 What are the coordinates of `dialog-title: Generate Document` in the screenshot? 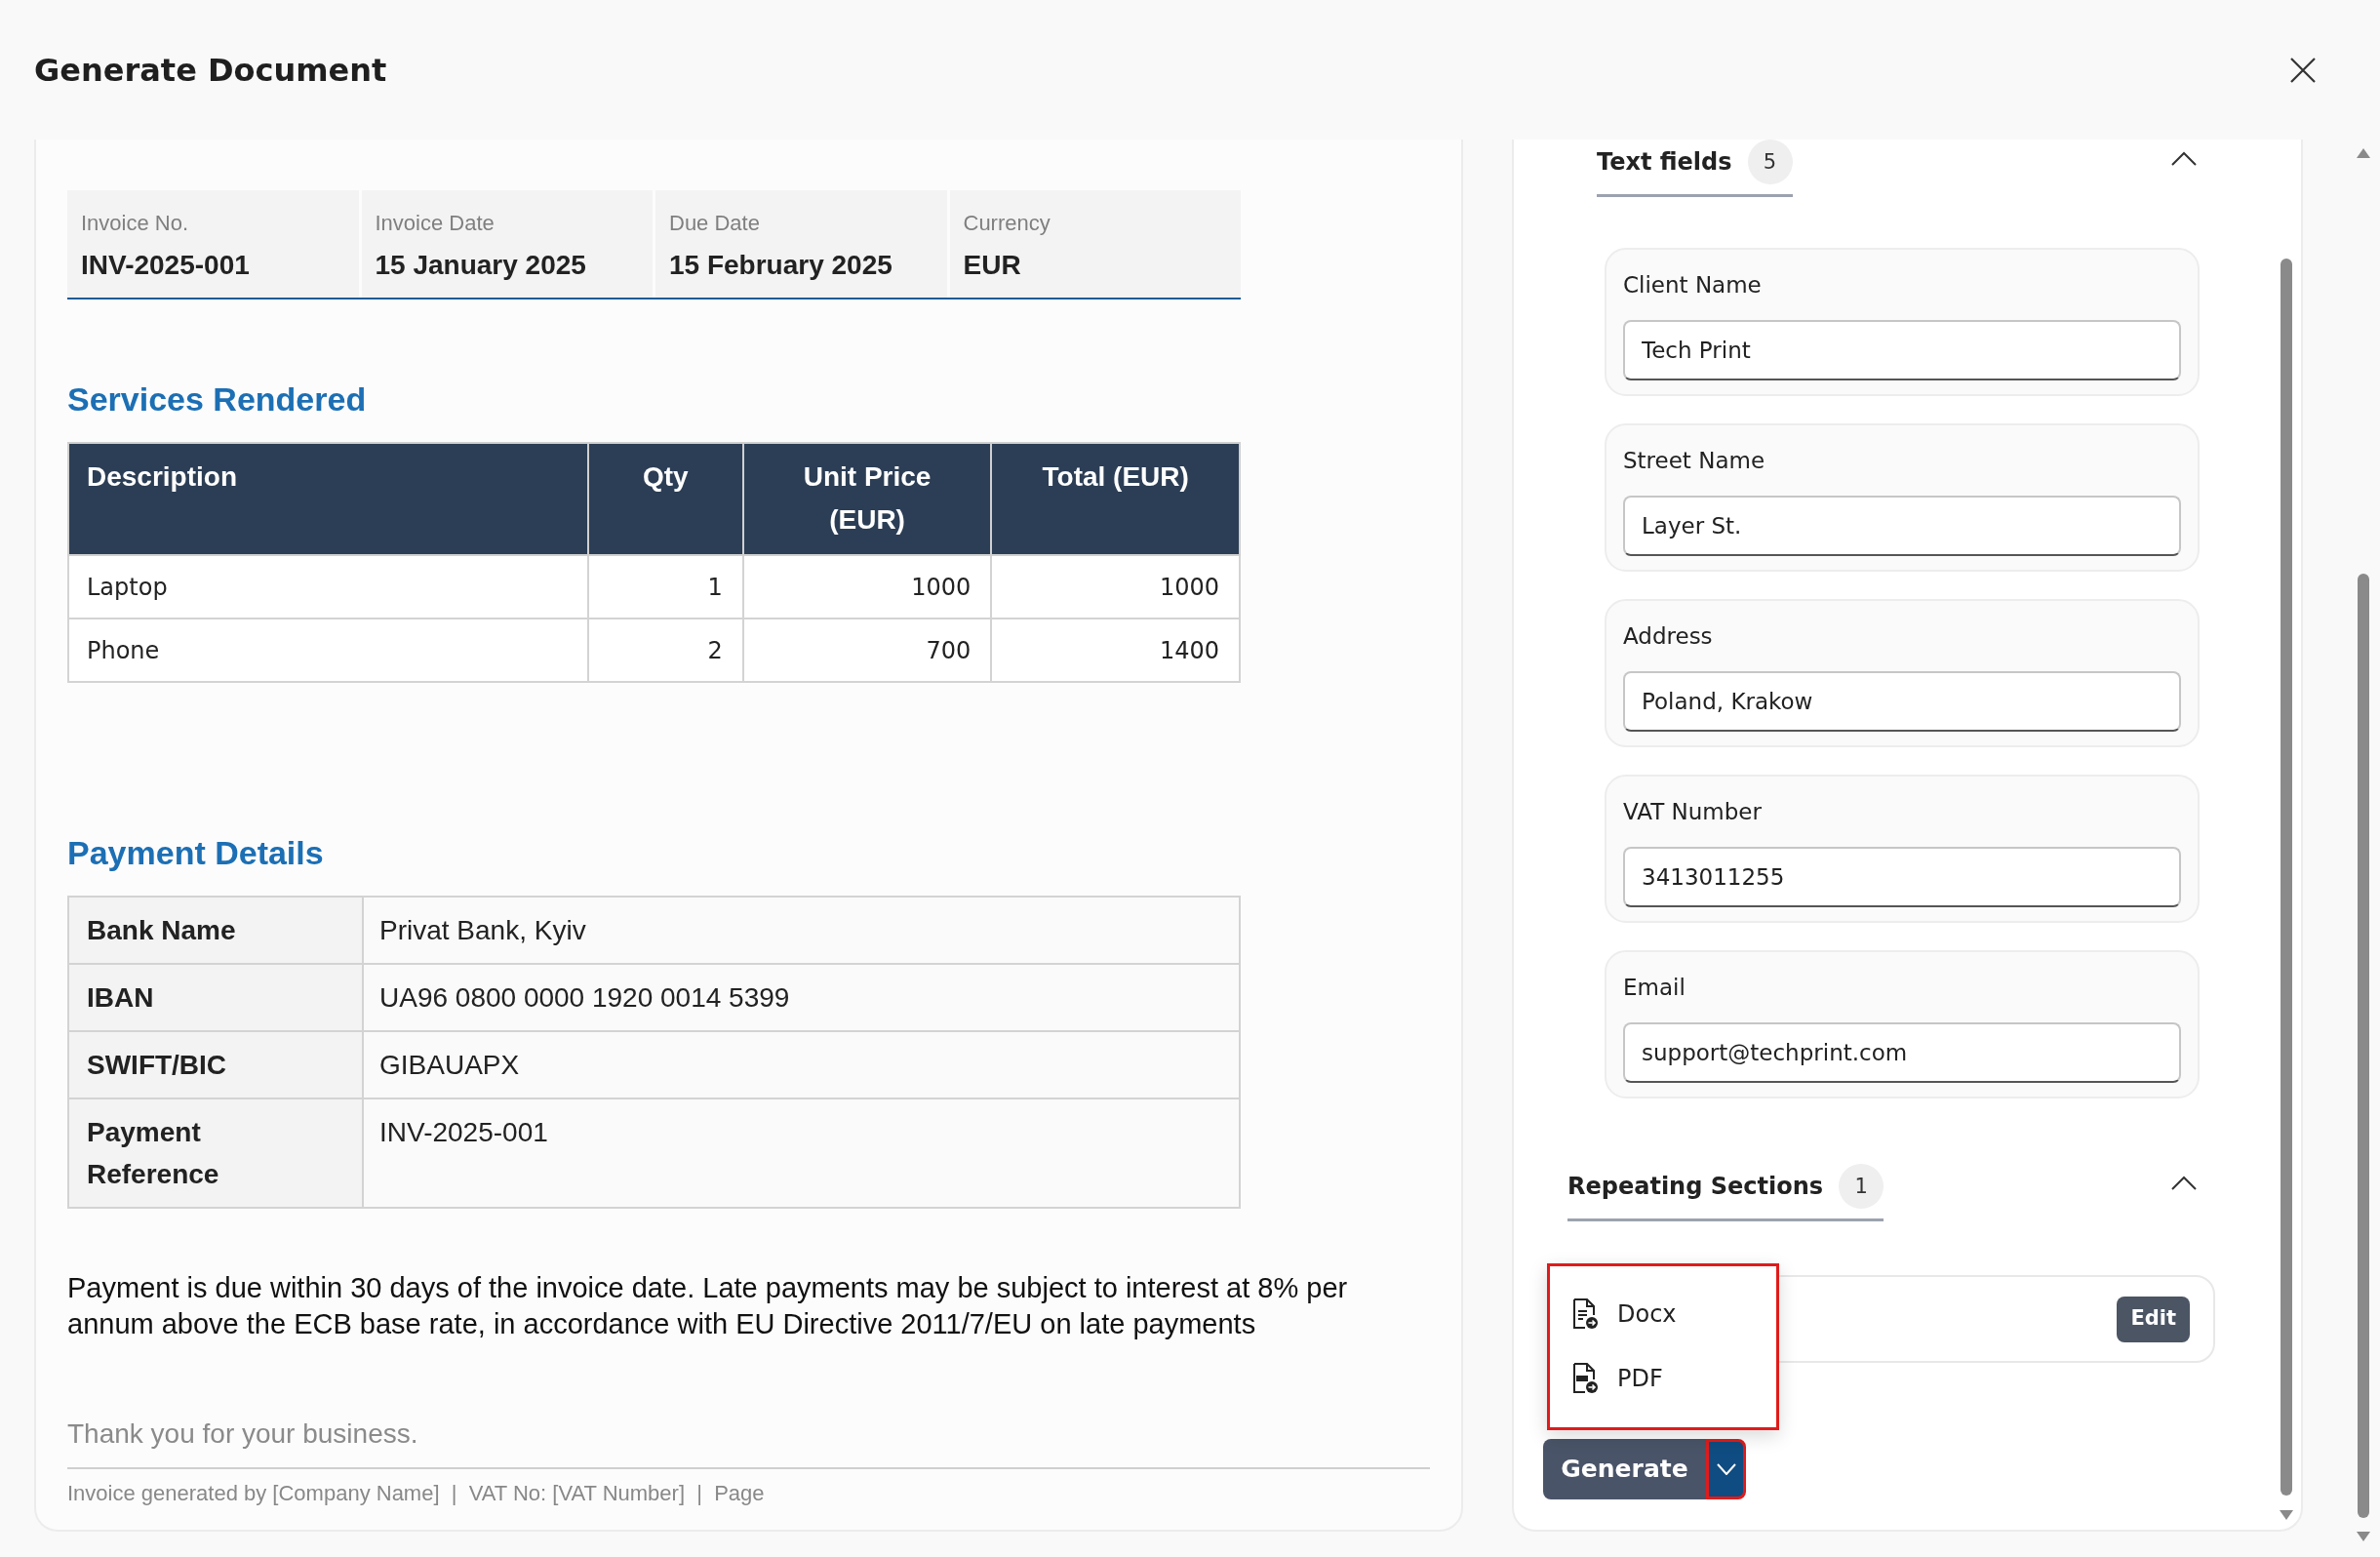 It's located at (210, 70).